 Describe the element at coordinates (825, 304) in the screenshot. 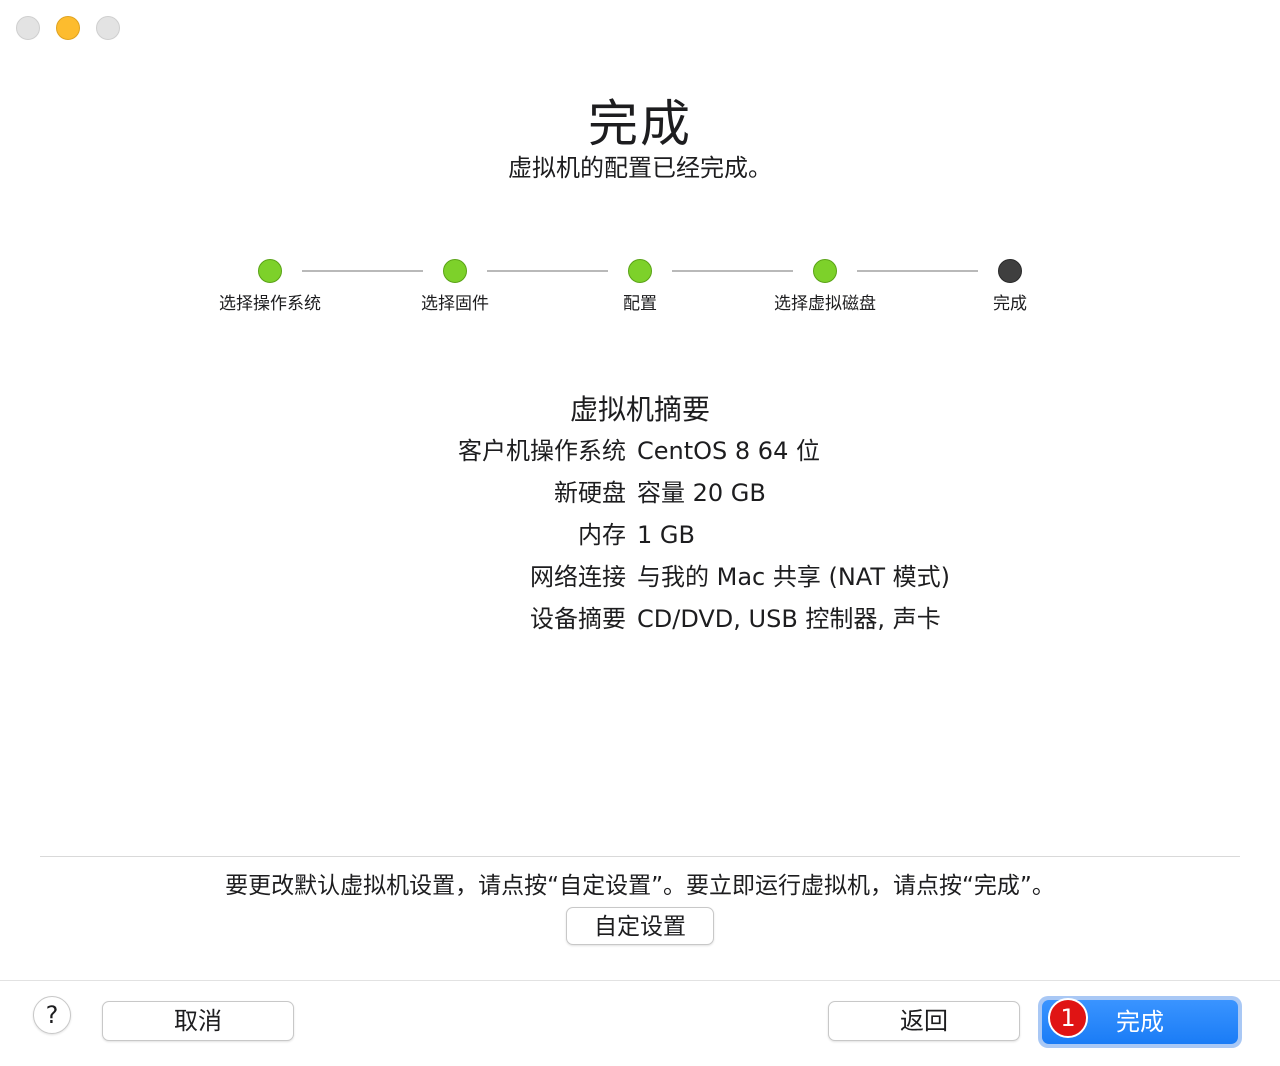

I see `step-label: 选择虚拟磁盘` at that location.